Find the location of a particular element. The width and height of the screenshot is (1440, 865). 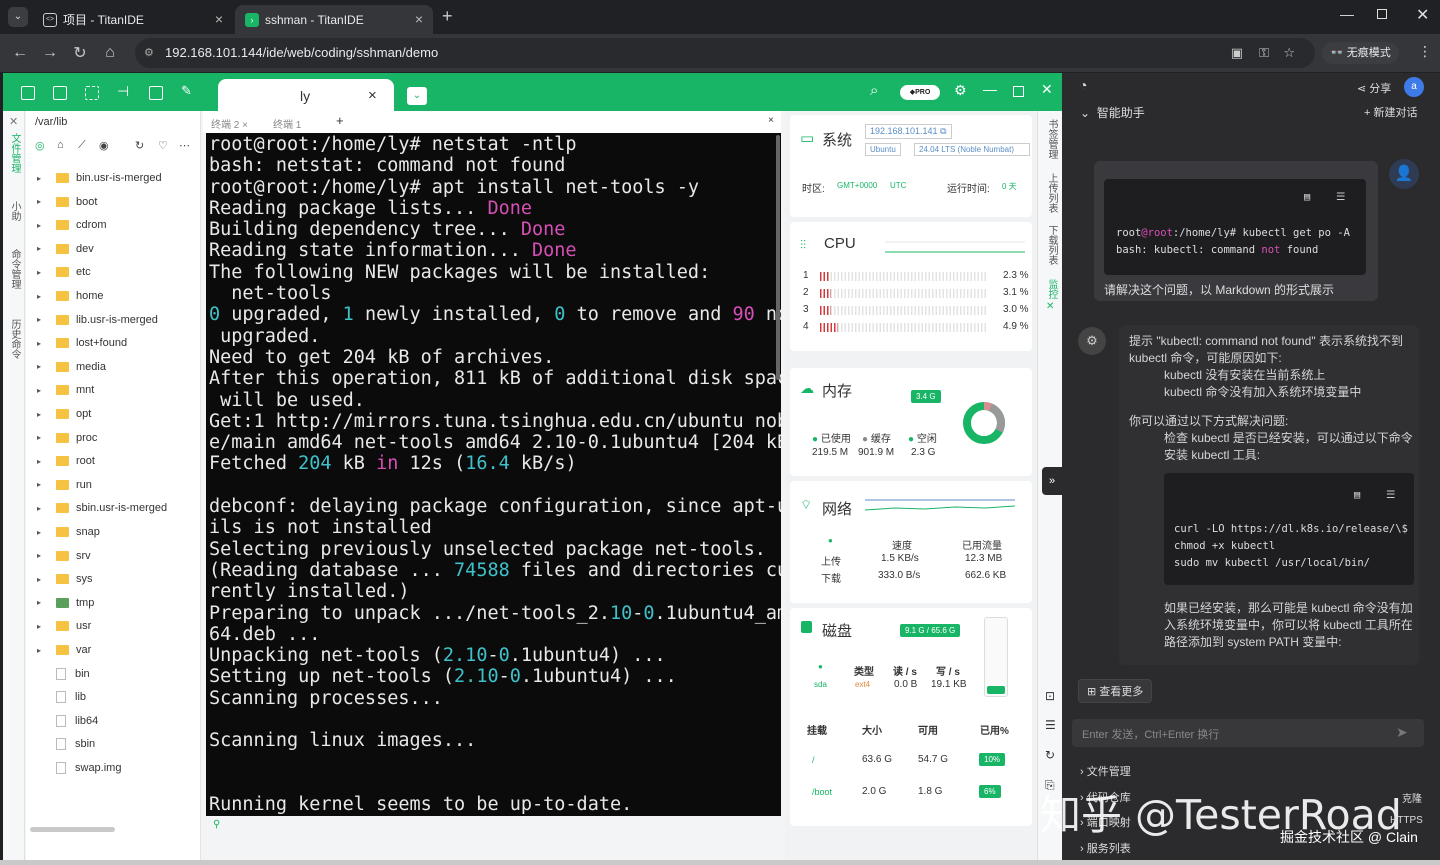

menu-item: › 服务列表 is located at coordinates (1105, 848).